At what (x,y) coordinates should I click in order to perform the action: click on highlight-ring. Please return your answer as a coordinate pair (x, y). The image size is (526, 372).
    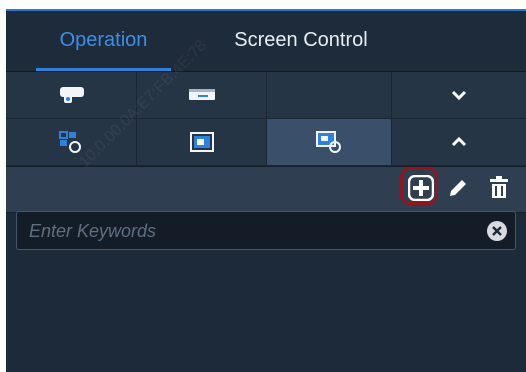
    Looking at the image, I should click on (419, 186).